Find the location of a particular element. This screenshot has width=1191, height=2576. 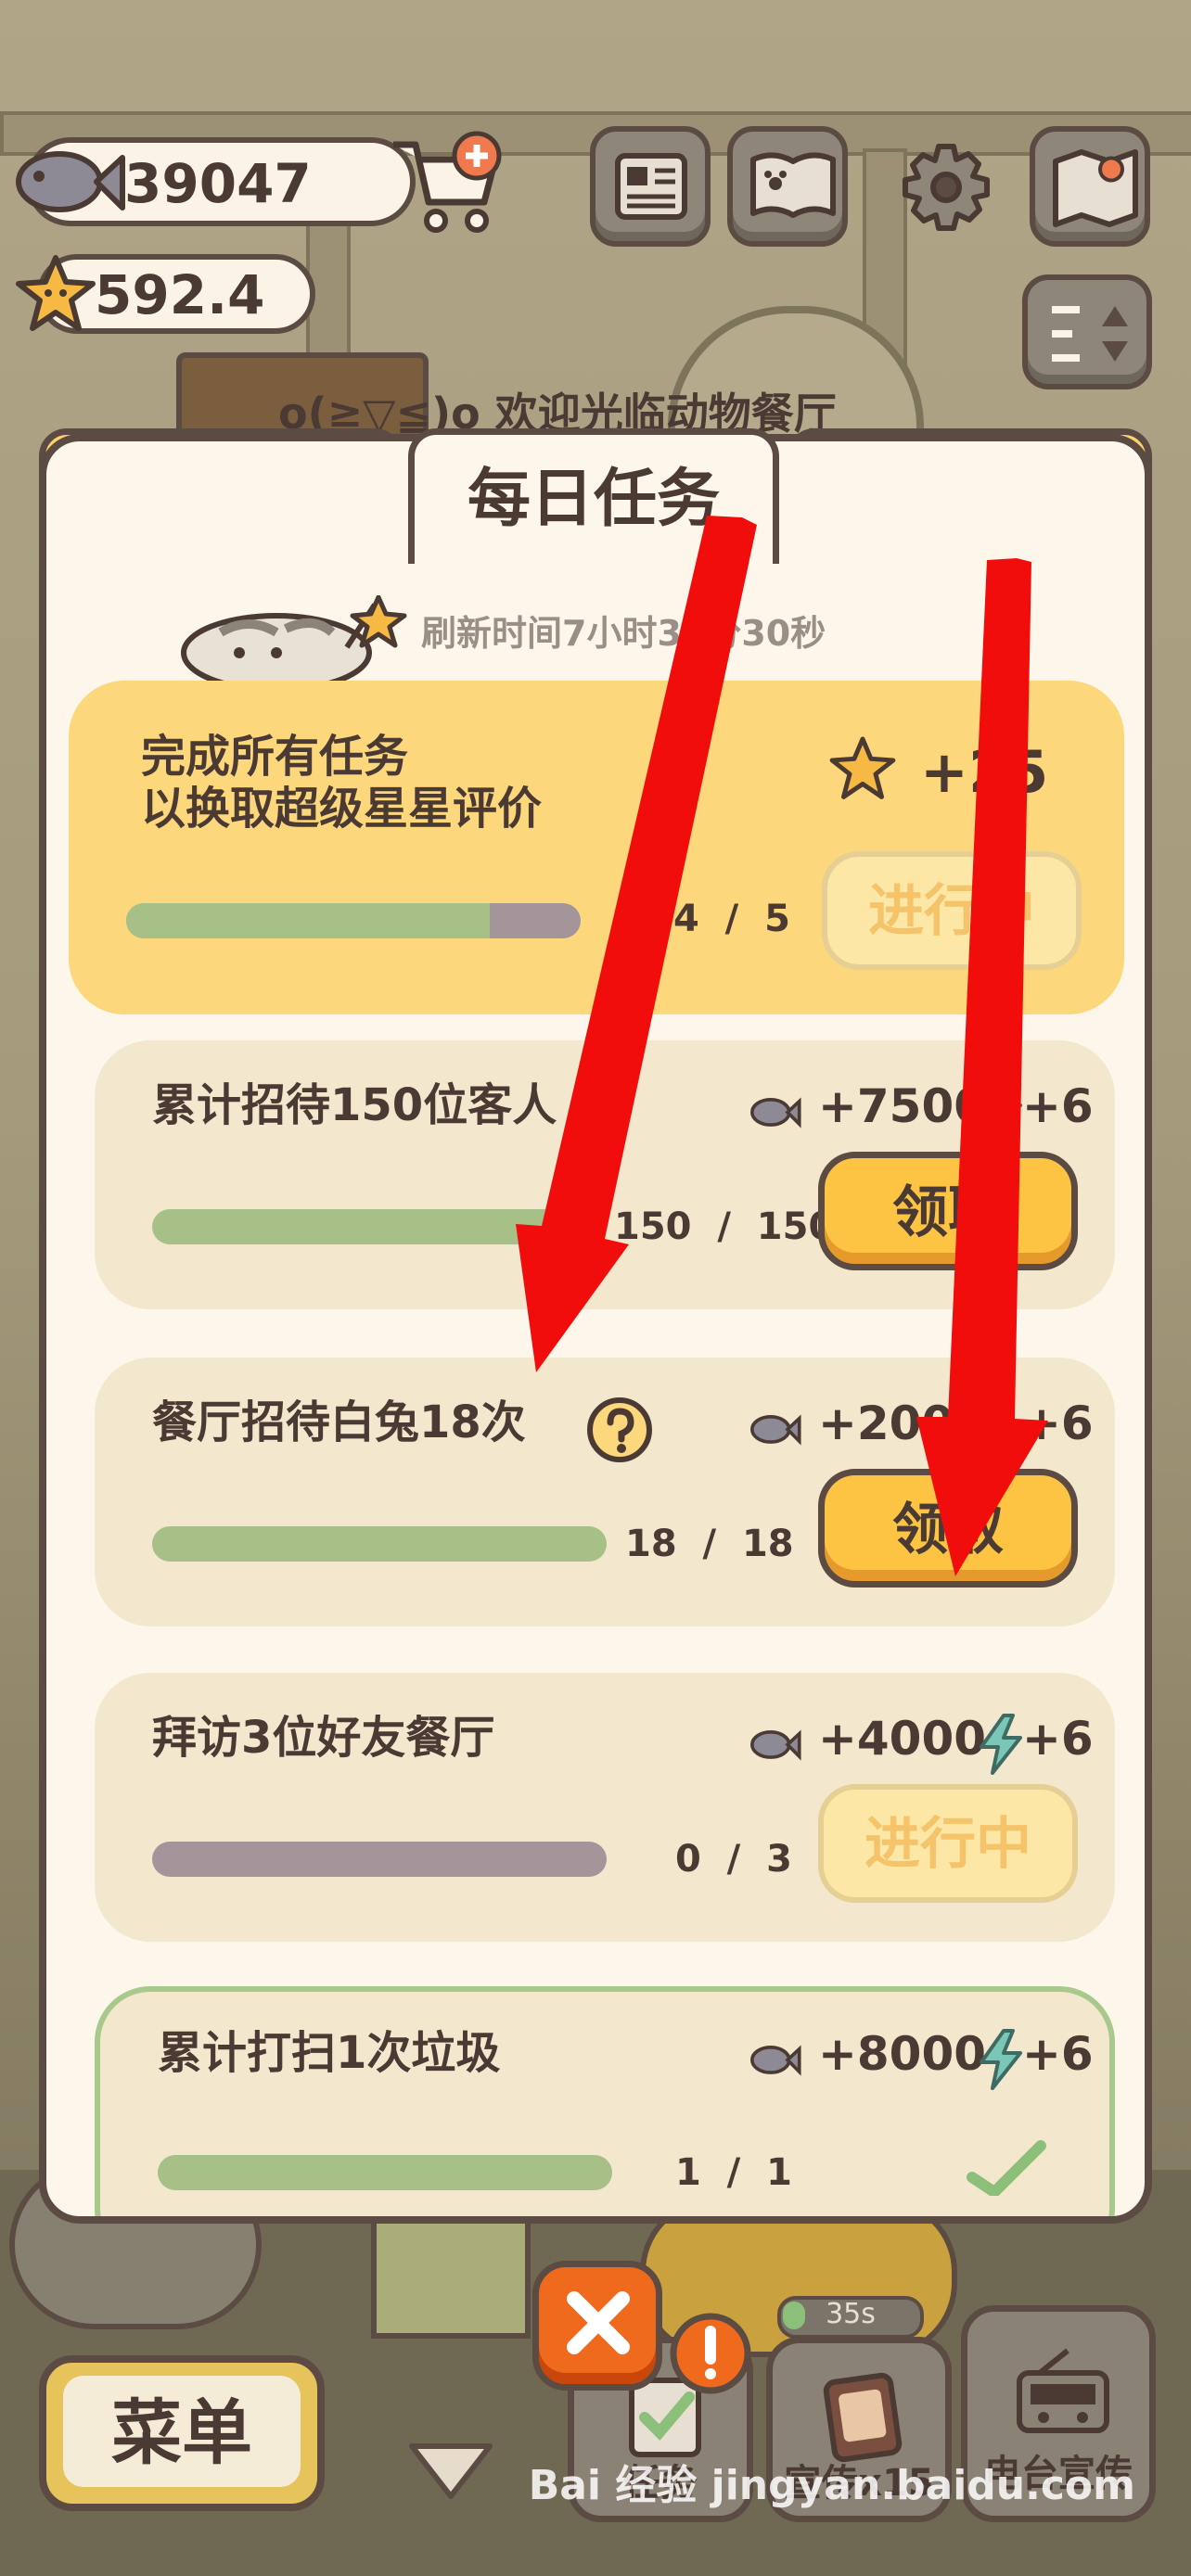

promo-timer-text: 35s is located at coordinates (851, 2314).